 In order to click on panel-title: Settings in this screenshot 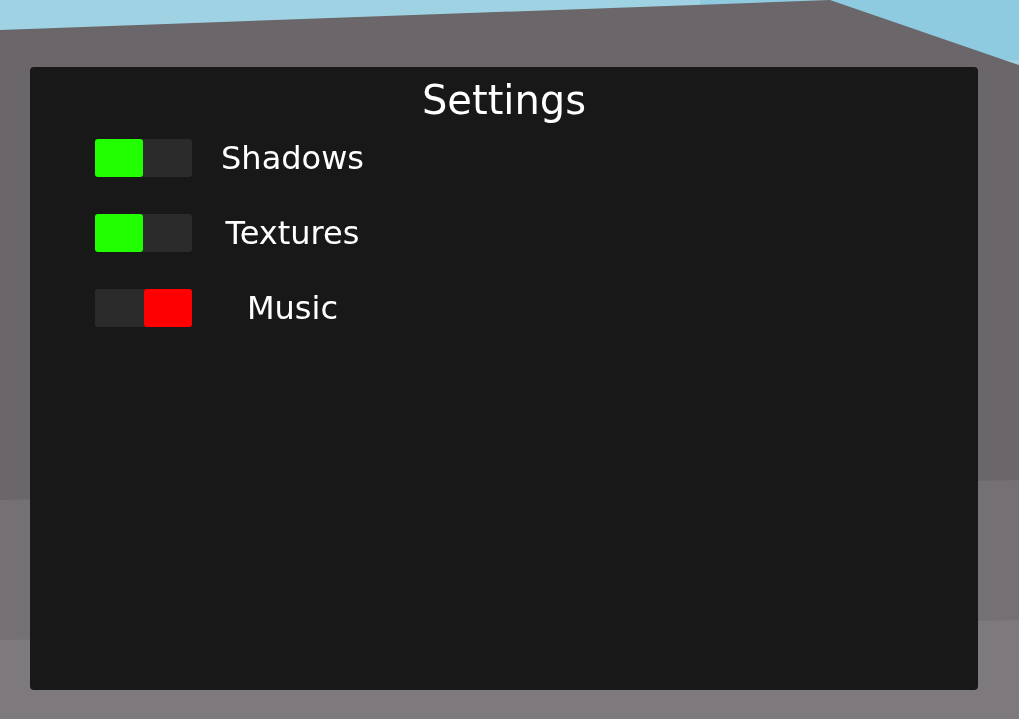, I will do `click(504, 100)`.